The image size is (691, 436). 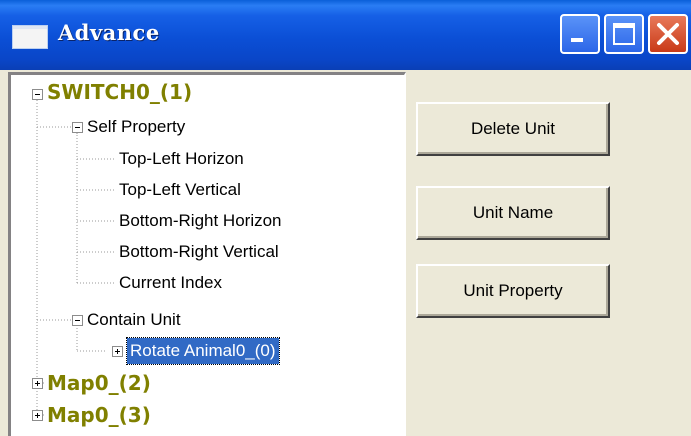 I want to click on tree-node-current-index: Current Index, so click(x=170, y=283).